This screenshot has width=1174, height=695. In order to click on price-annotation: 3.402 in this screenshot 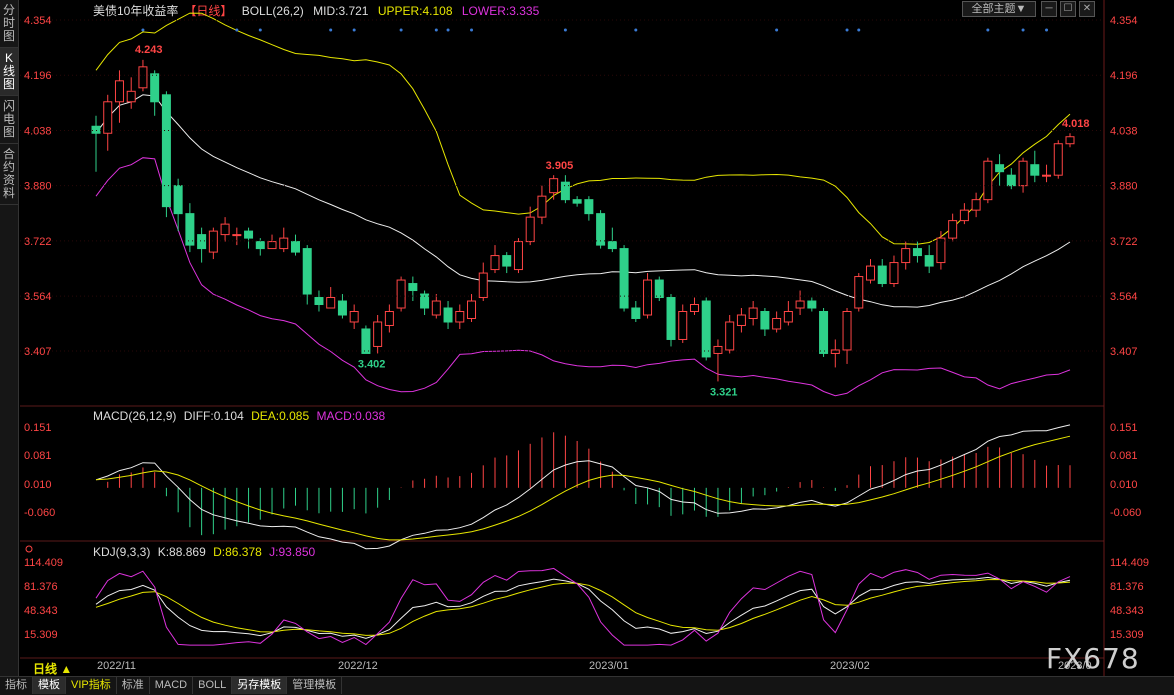, I will do `click(372, 364)`.